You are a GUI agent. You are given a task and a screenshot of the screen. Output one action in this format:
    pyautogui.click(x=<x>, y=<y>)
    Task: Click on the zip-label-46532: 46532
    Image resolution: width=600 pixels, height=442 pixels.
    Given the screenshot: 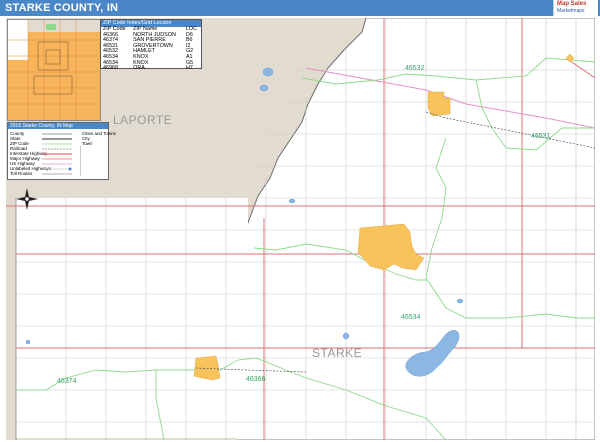 What is the action you would take?
    pyautogui.click(x=415, y=68)
    